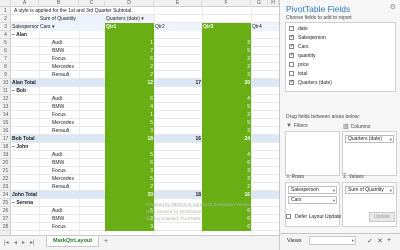 Image resolution: width=400 pixels, height=250 pixels. What do you see at coordinates (226, 195) in the screenshot?
I see `qtr3-total: 16` at bounding box center [226, 195].